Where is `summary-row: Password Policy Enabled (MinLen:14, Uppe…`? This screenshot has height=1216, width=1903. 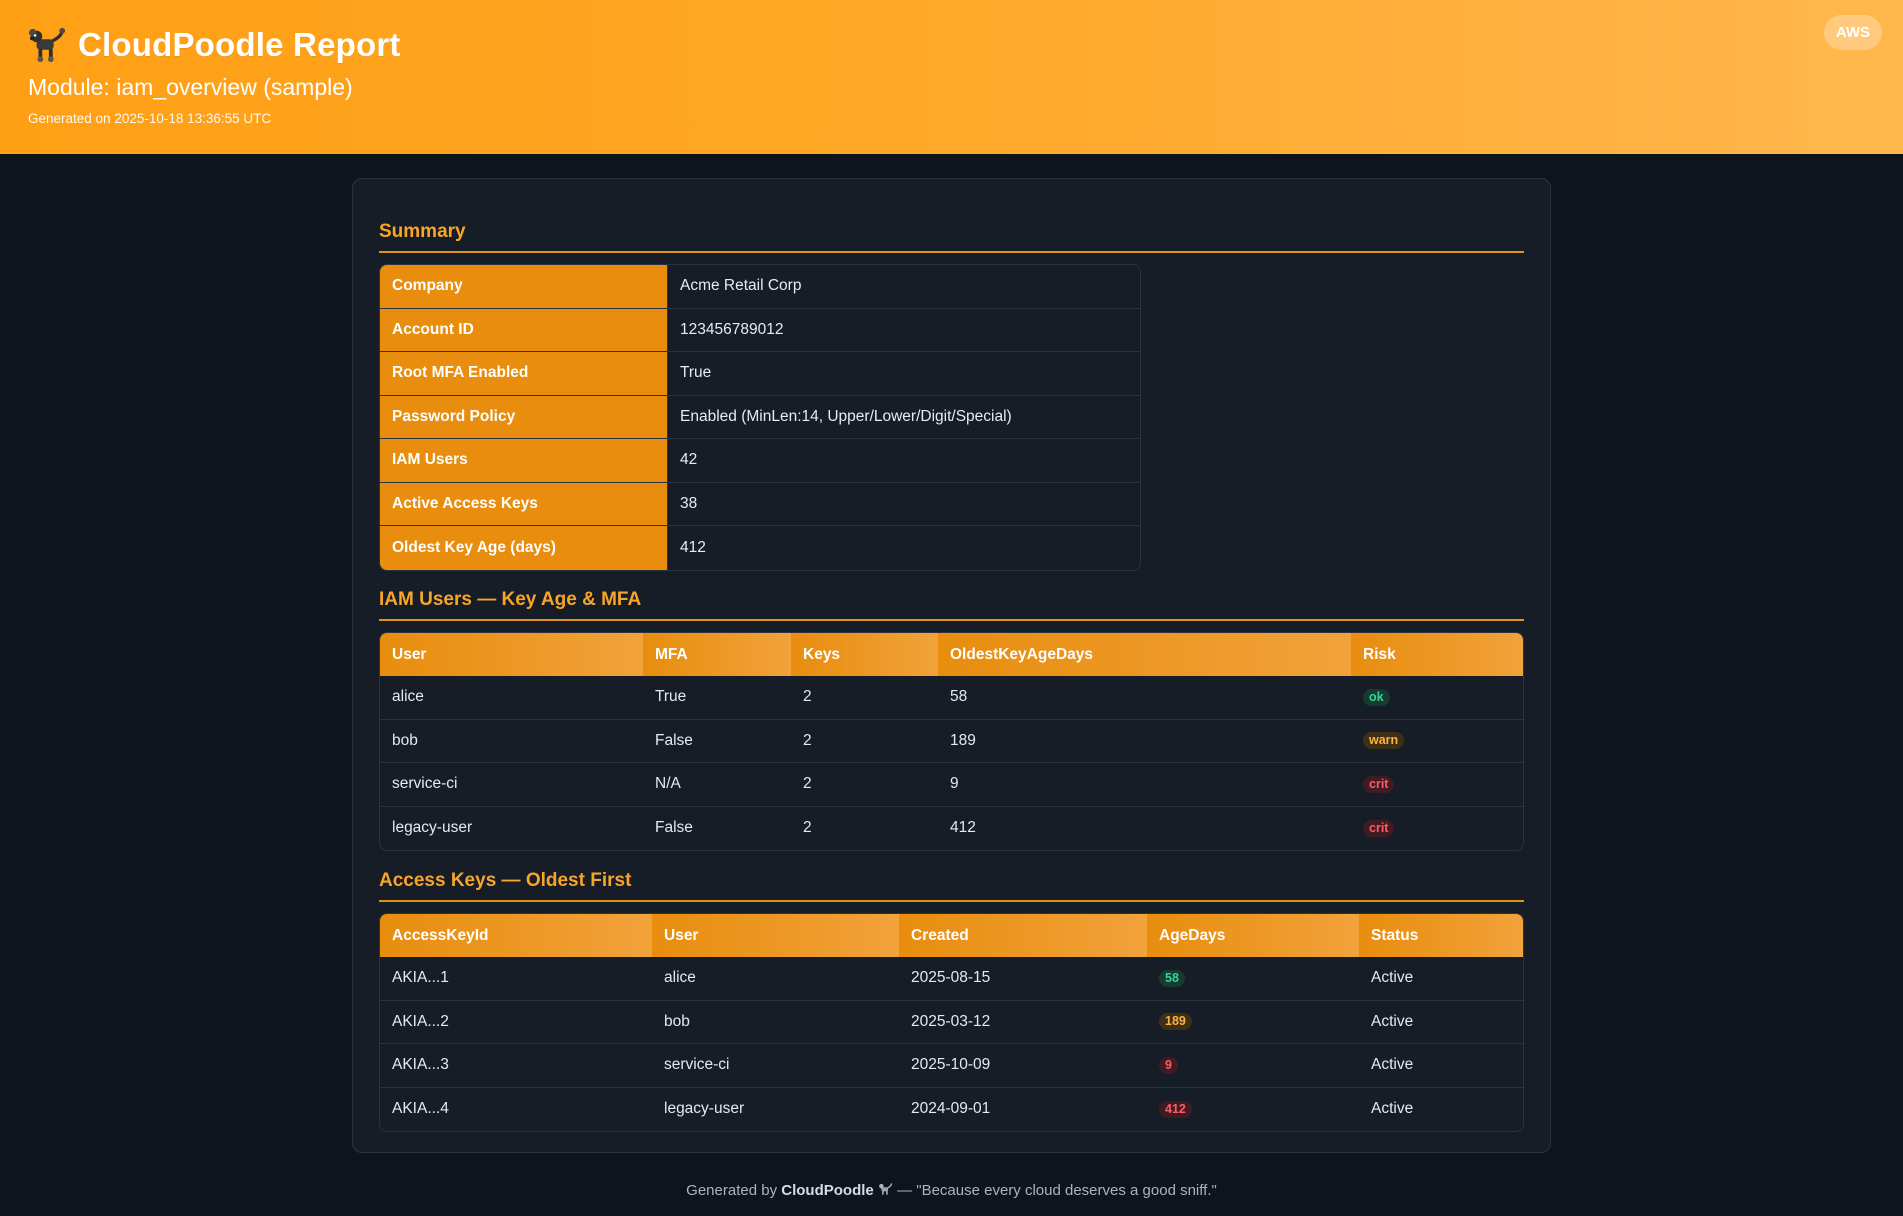
summary-row: Password Policy Enabled (MinLen:14, Uppe… is located at coordinates (760, 417).